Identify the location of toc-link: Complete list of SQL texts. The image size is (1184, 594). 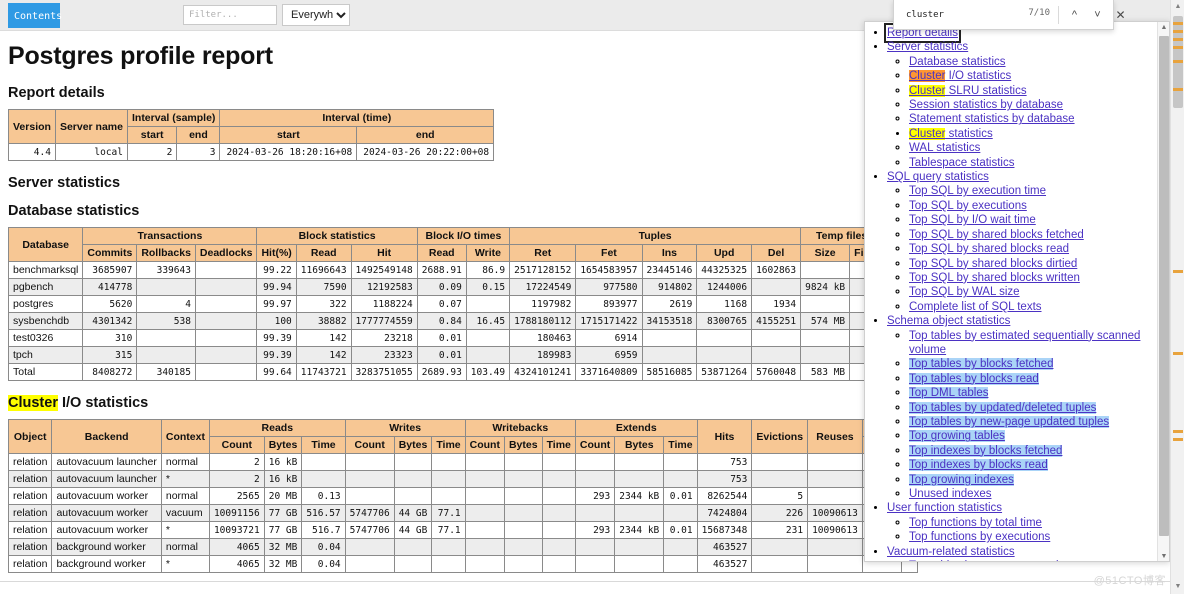
(975, 307).